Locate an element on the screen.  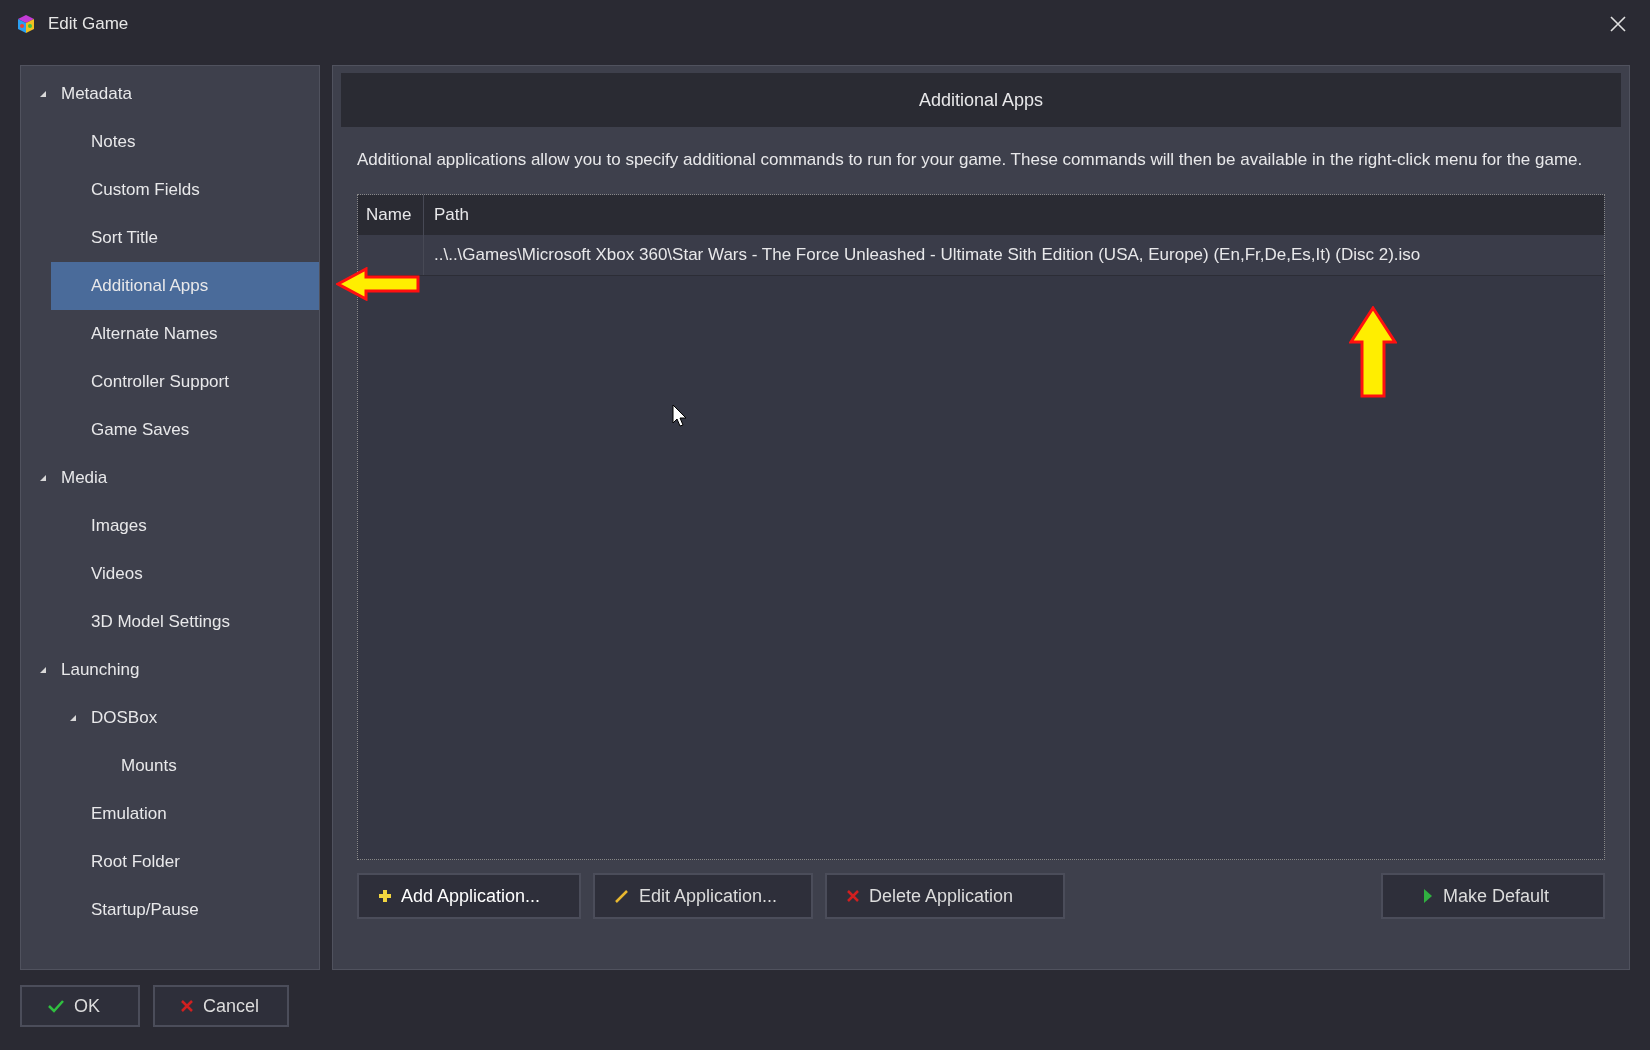
tree-item: Sort Title is located at coordinates (185, 238).